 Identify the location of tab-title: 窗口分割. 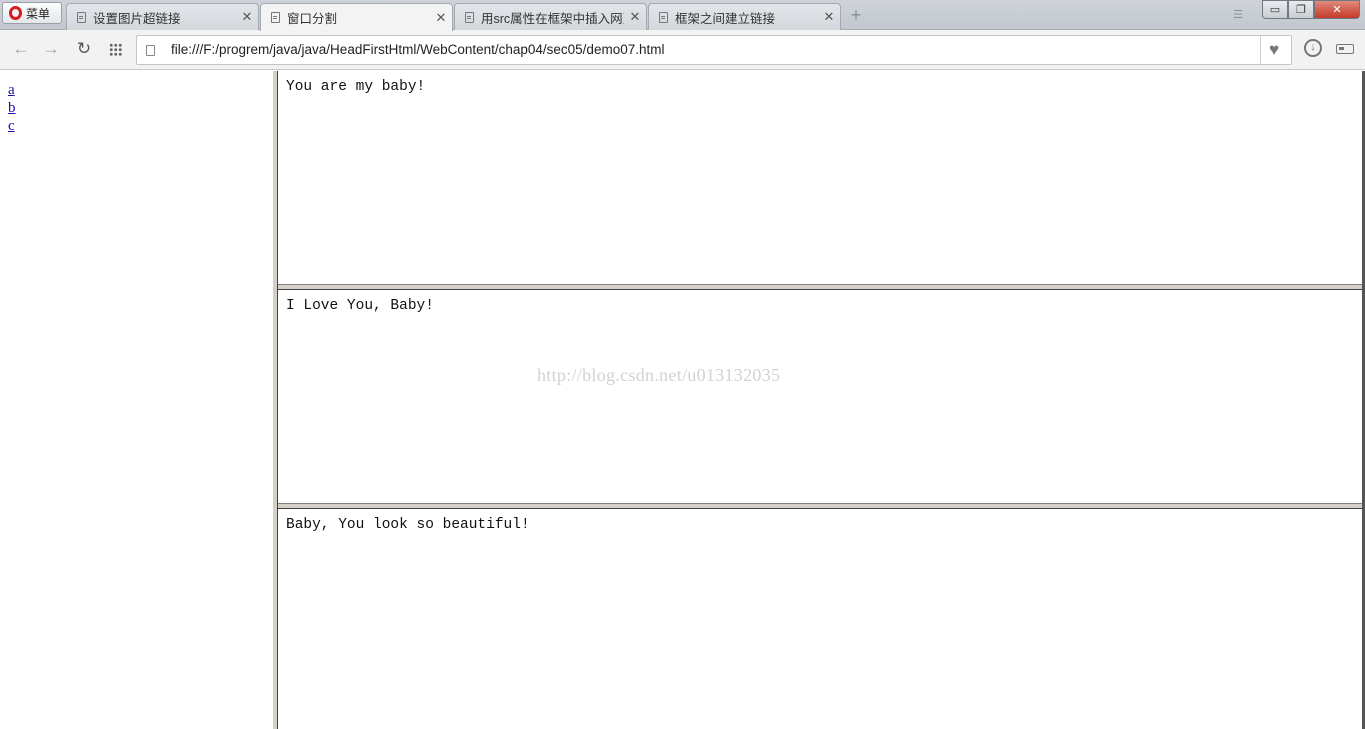
(312, 19).